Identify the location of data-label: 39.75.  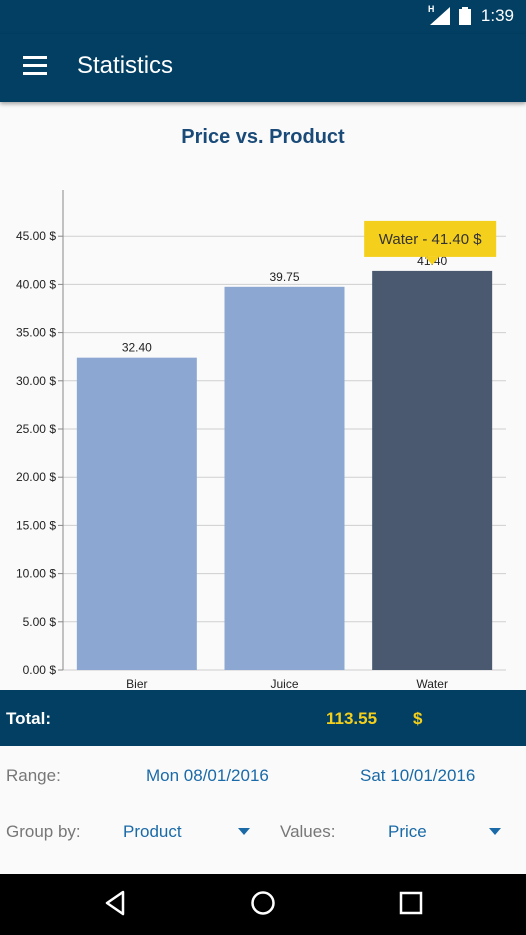
(284, 277).